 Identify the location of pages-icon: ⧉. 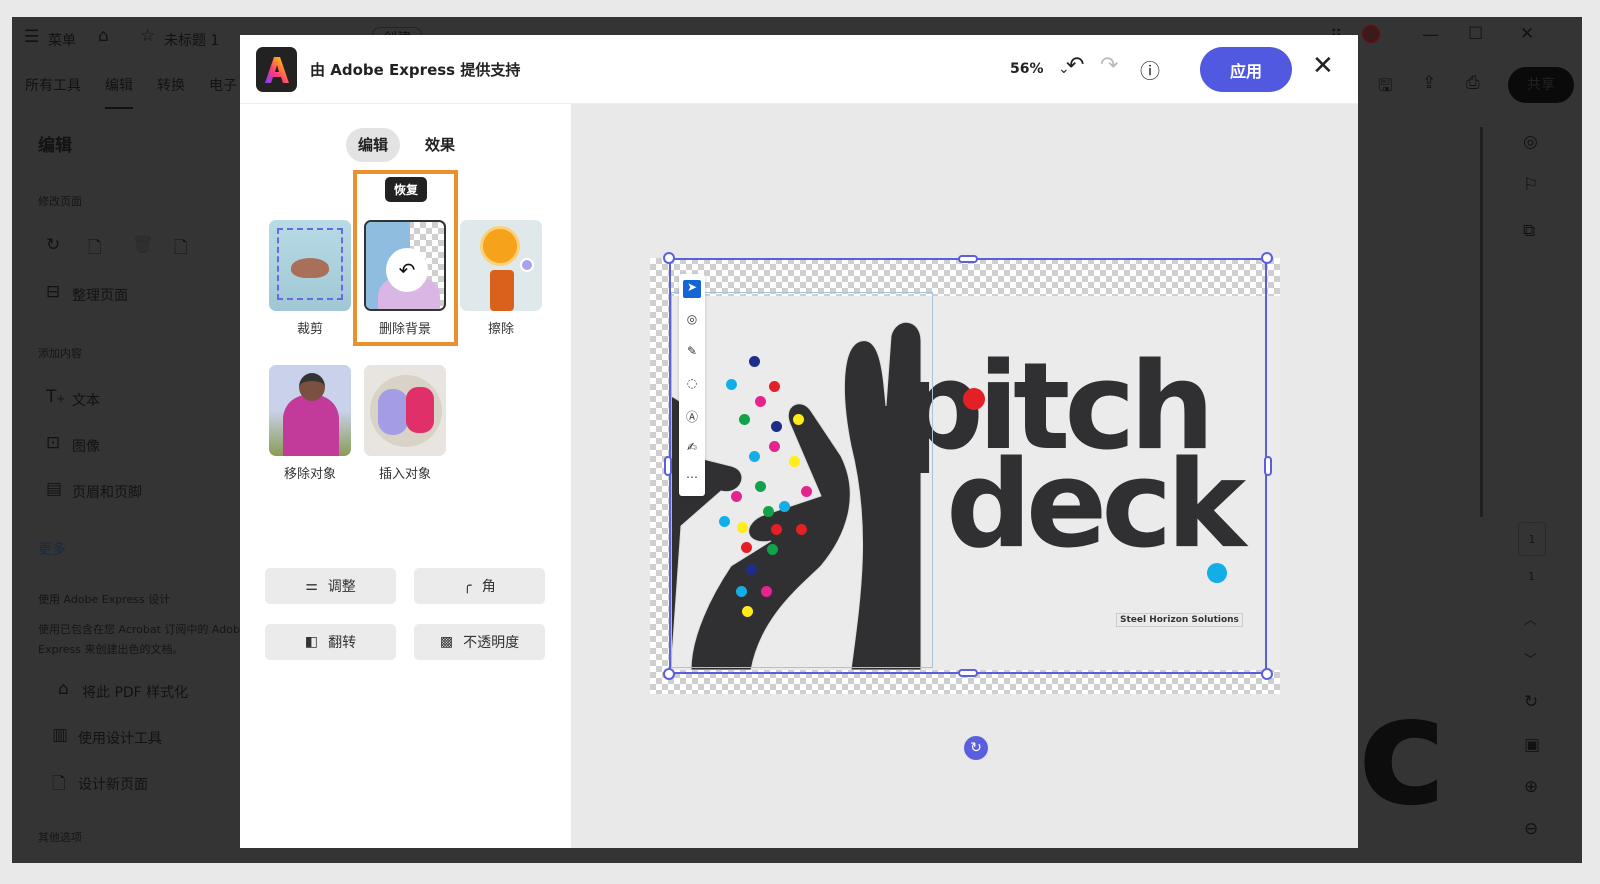
(1529, 231).